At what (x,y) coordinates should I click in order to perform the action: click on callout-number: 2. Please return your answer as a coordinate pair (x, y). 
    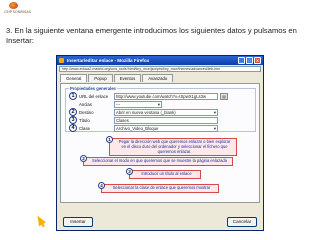
    Looking at the image, I should click on (83, 158).